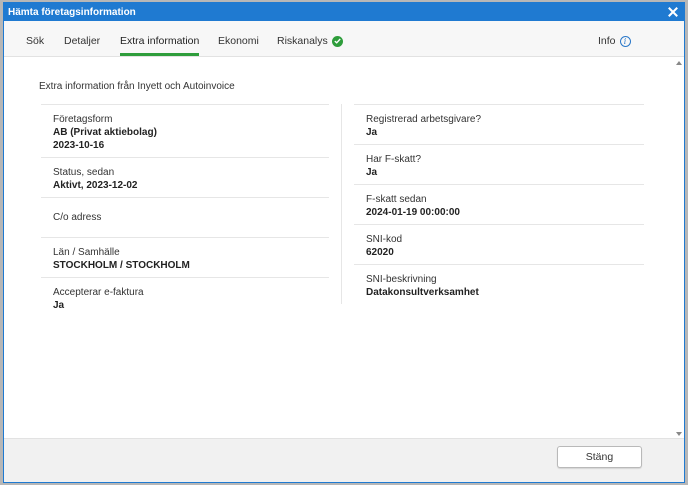 This screenshot has width=688, height=485. I want to click on field-accepterar-efaktura: Accepterar e-faktura Ja, so click(185, 297).